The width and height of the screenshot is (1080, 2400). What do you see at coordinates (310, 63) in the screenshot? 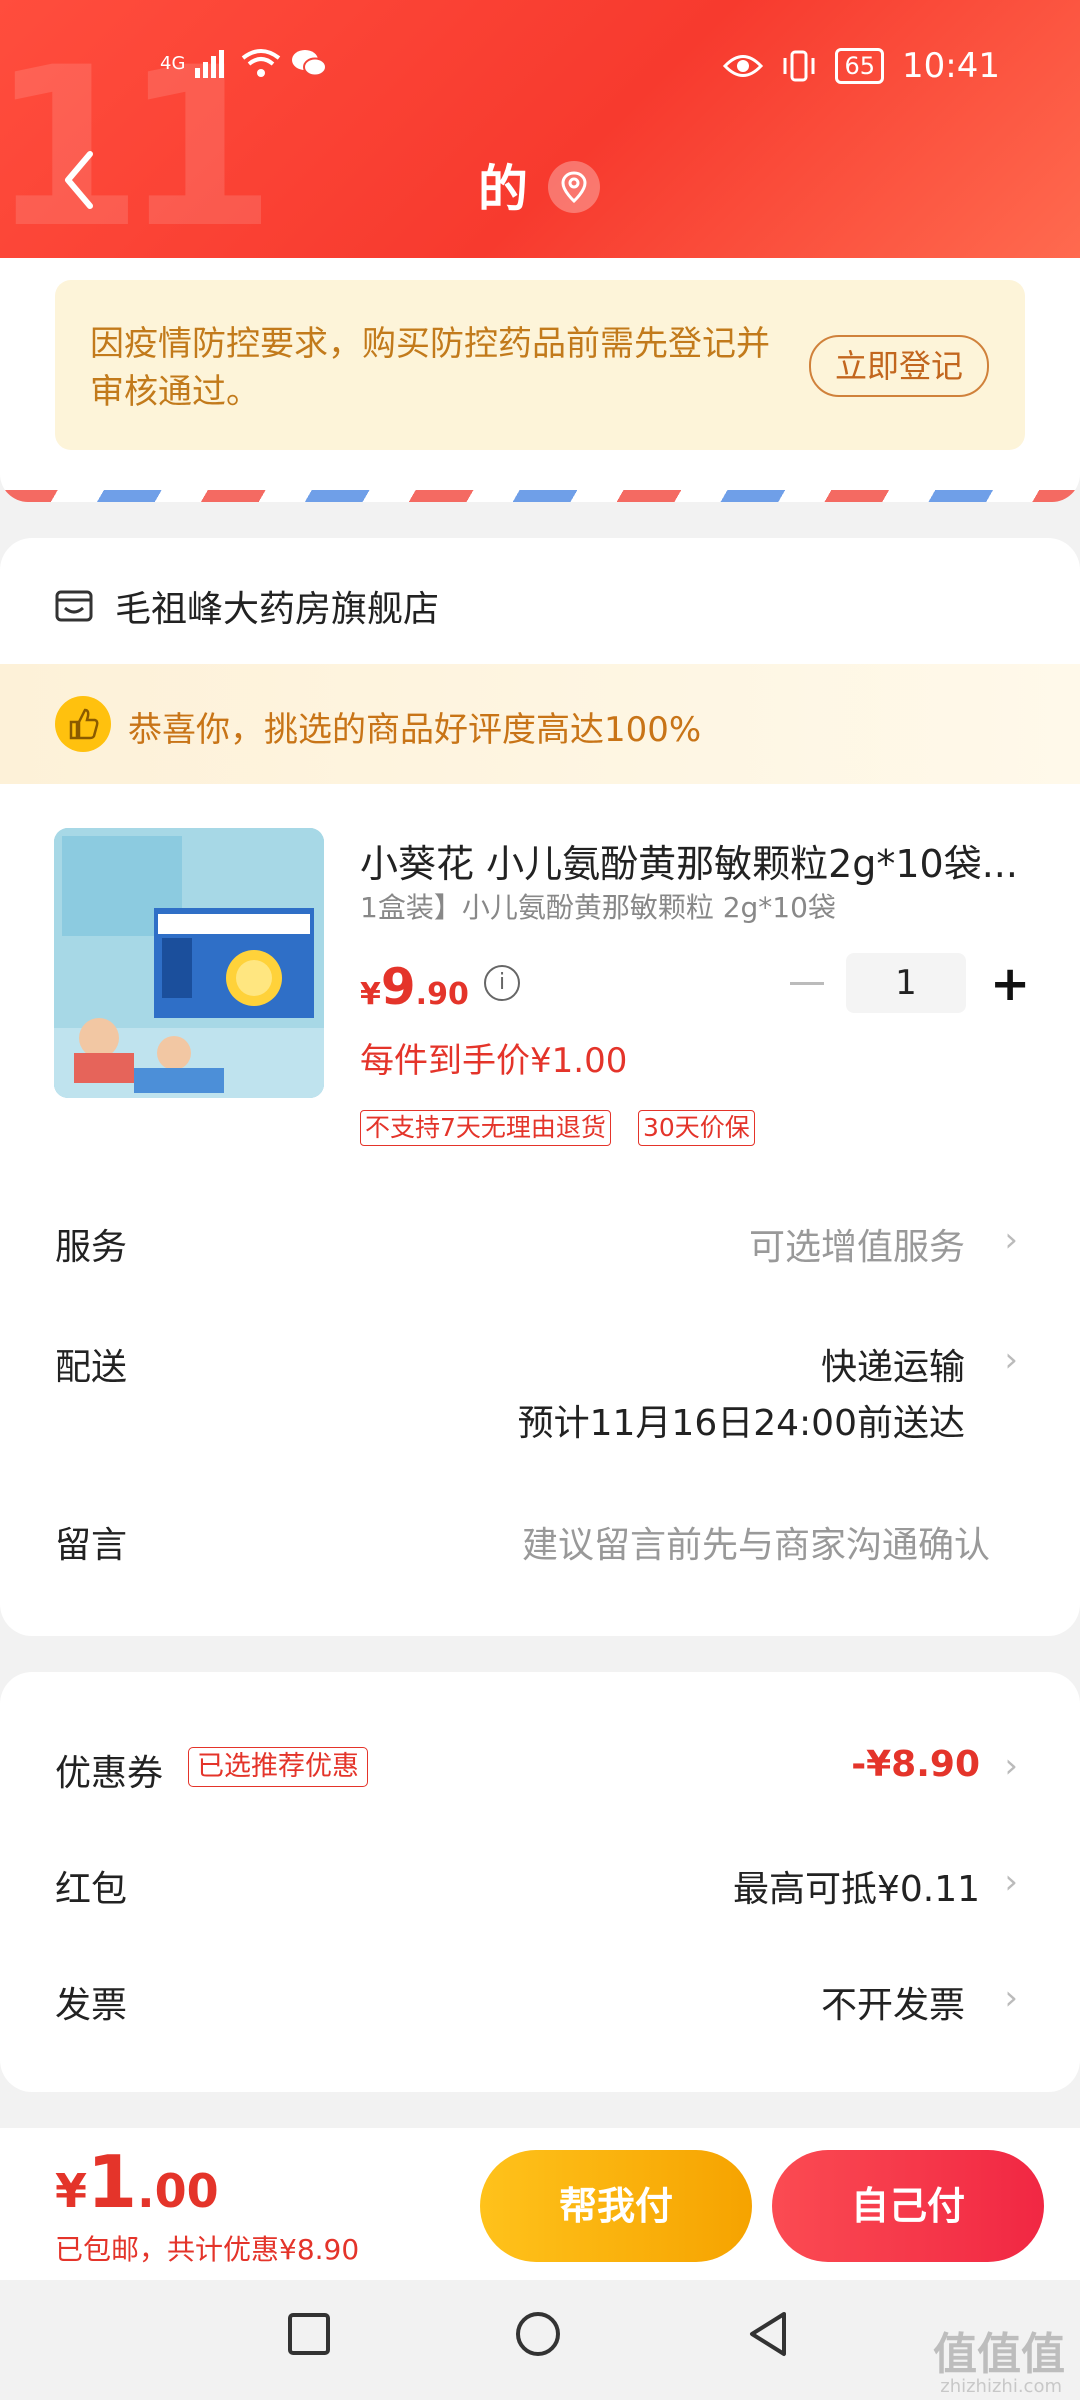
I see `wechat-icon` at bounding box center [310, 63].